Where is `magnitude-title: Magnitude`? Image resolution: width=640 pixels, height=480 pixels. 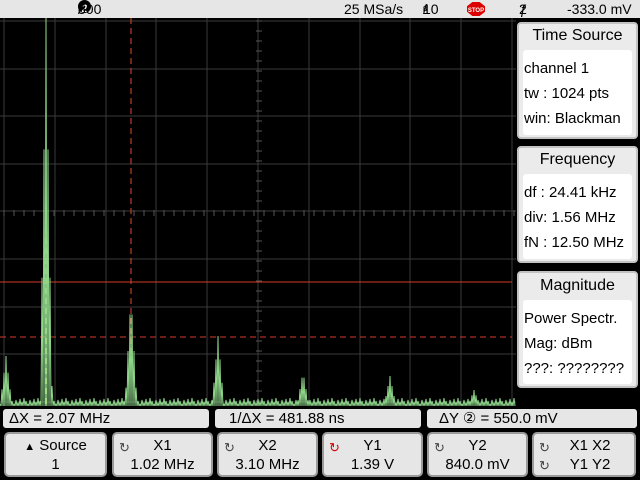 magnitude-title: Magnitude is located at coordinates (577, 285).